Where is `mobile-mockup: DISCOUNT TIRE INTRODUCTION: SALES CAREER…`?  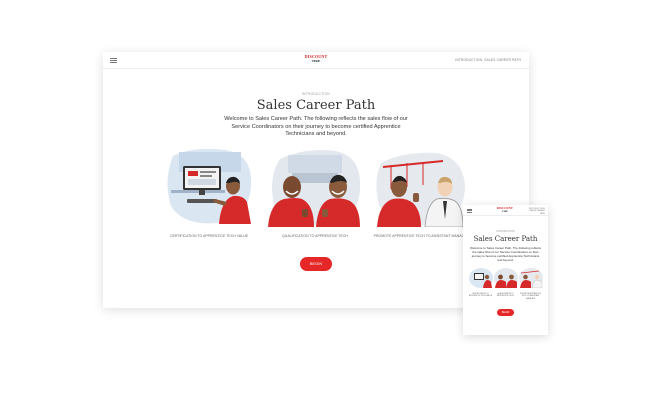
mobile-mockup: DISCOUNT TIRE INTRODUCTION: SALES CAREER… is located at coordinates (505, 270).